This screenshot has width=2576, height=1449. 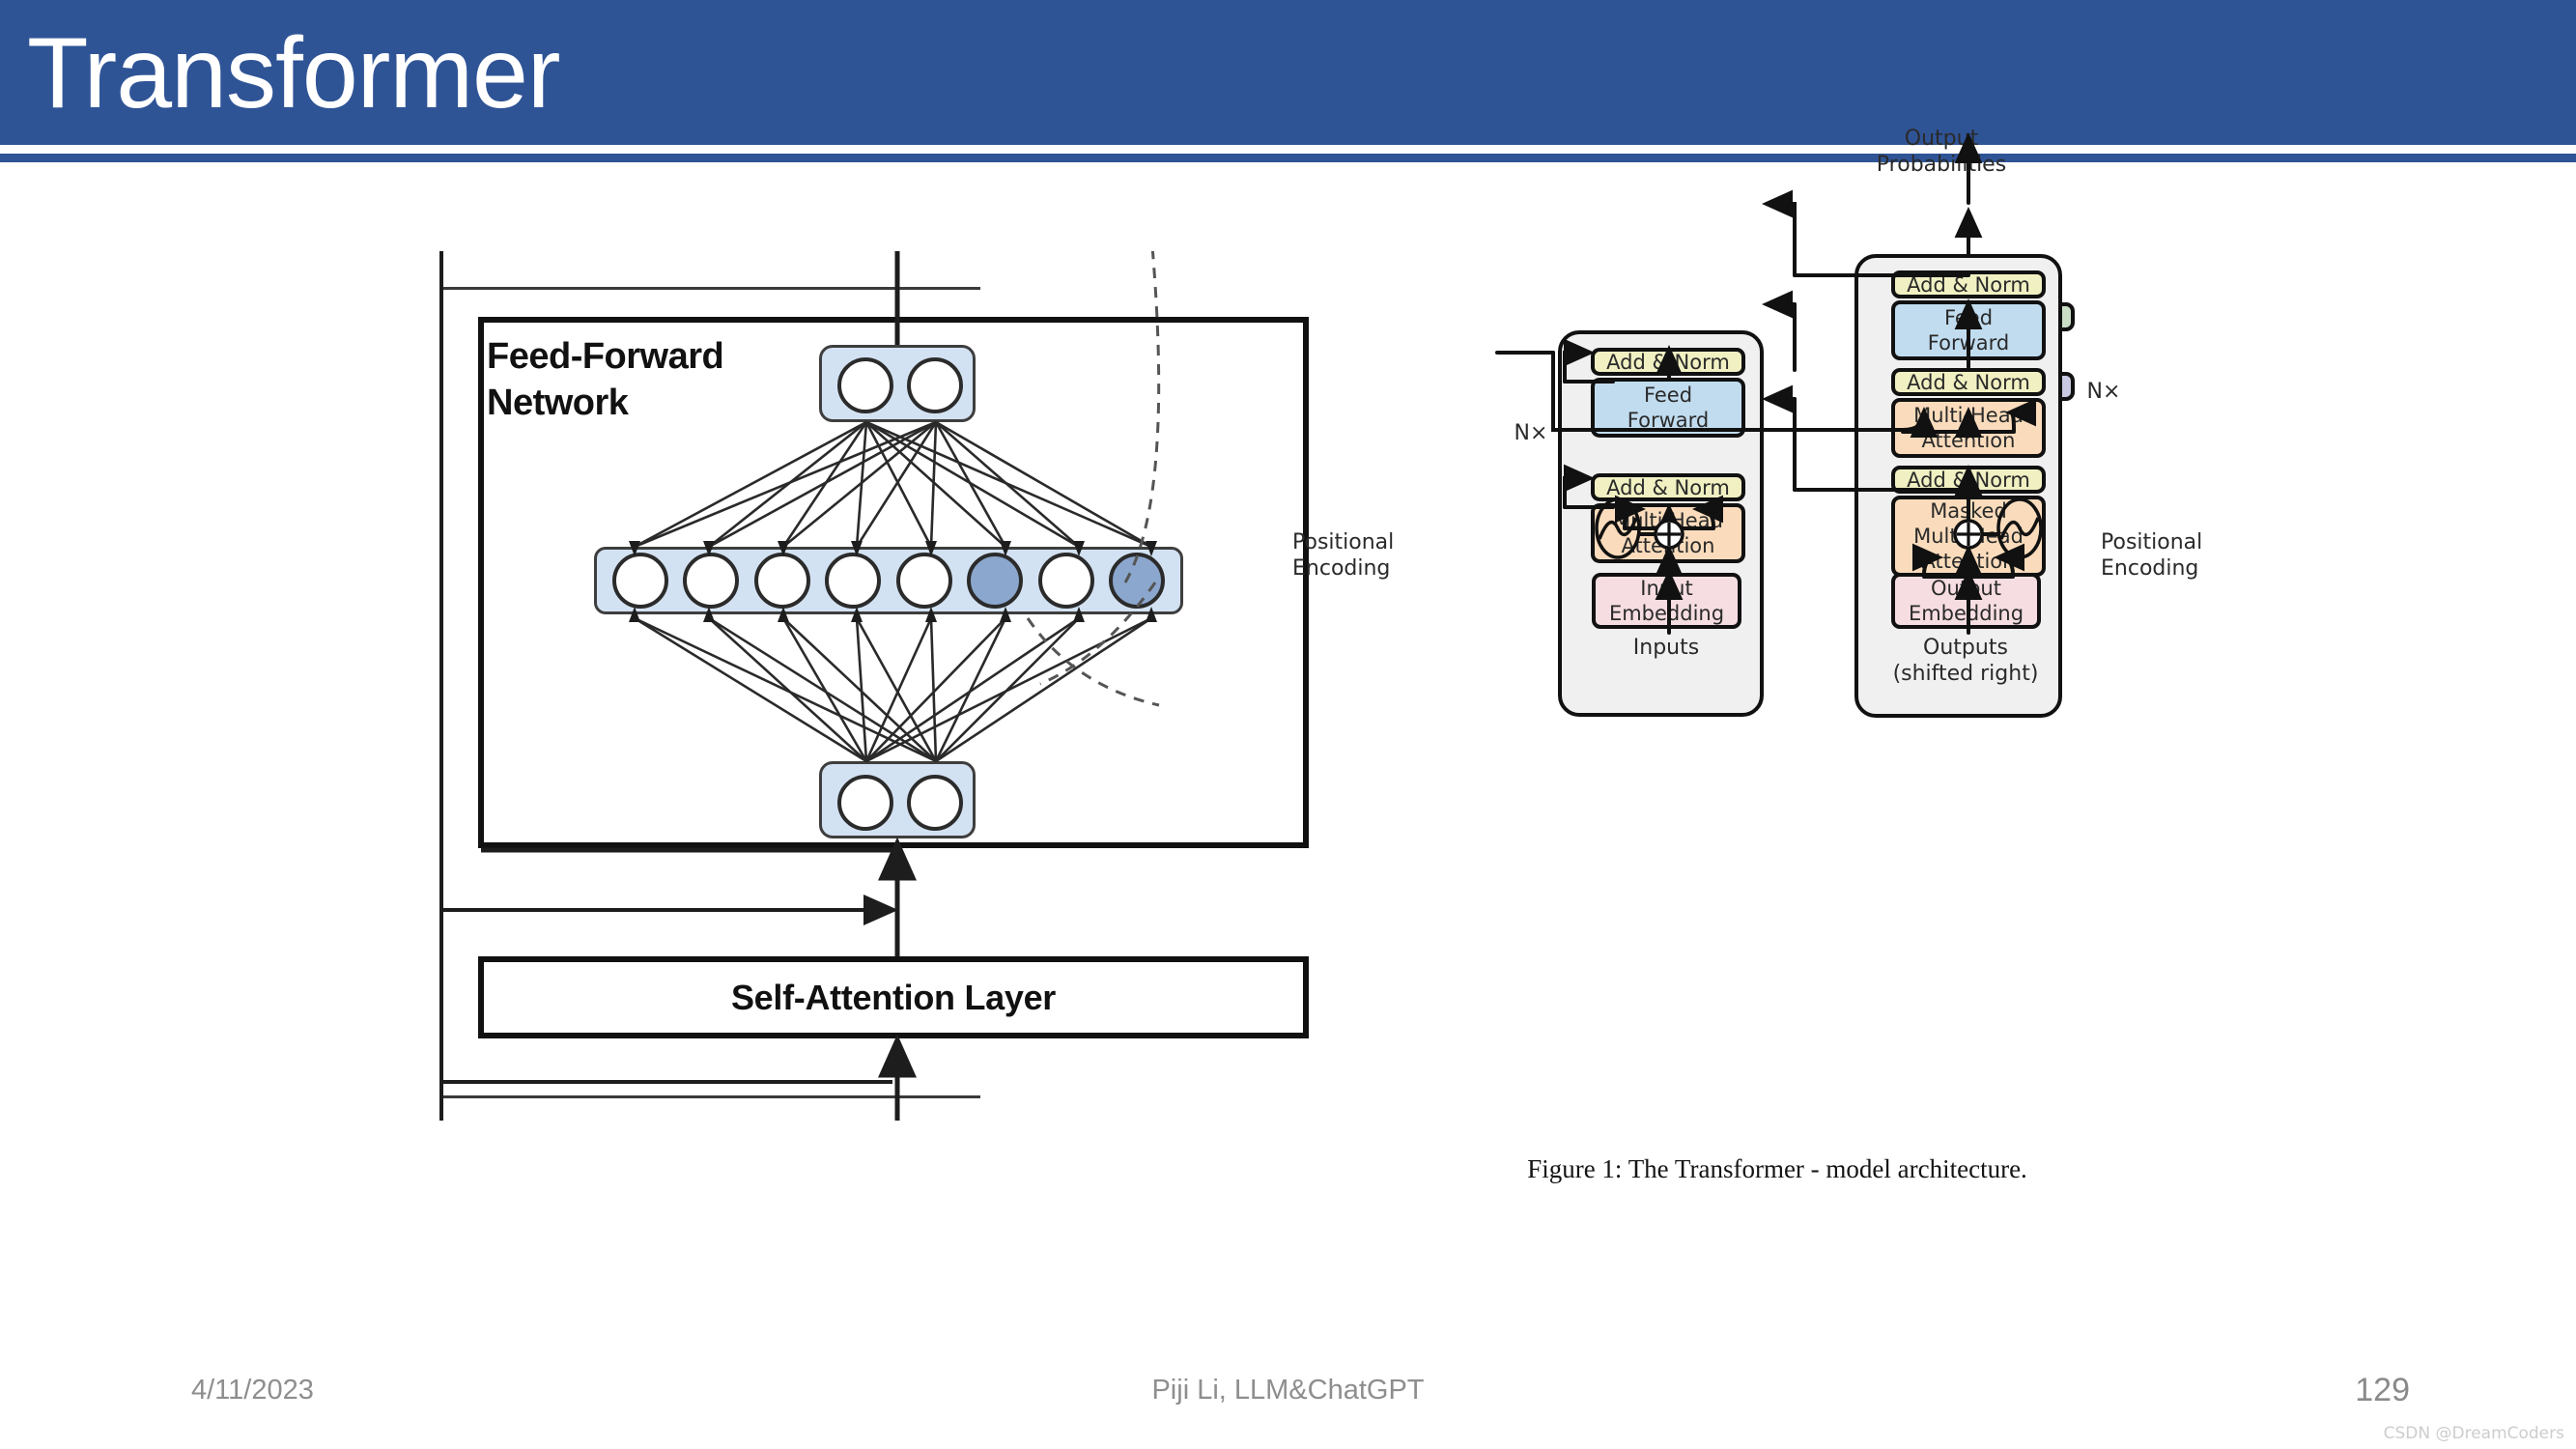 What do you see at coordinates (2103, 392) in the screenshot?
I see `decoder-repeat-label: N×` at bounding box center [2103, 392].